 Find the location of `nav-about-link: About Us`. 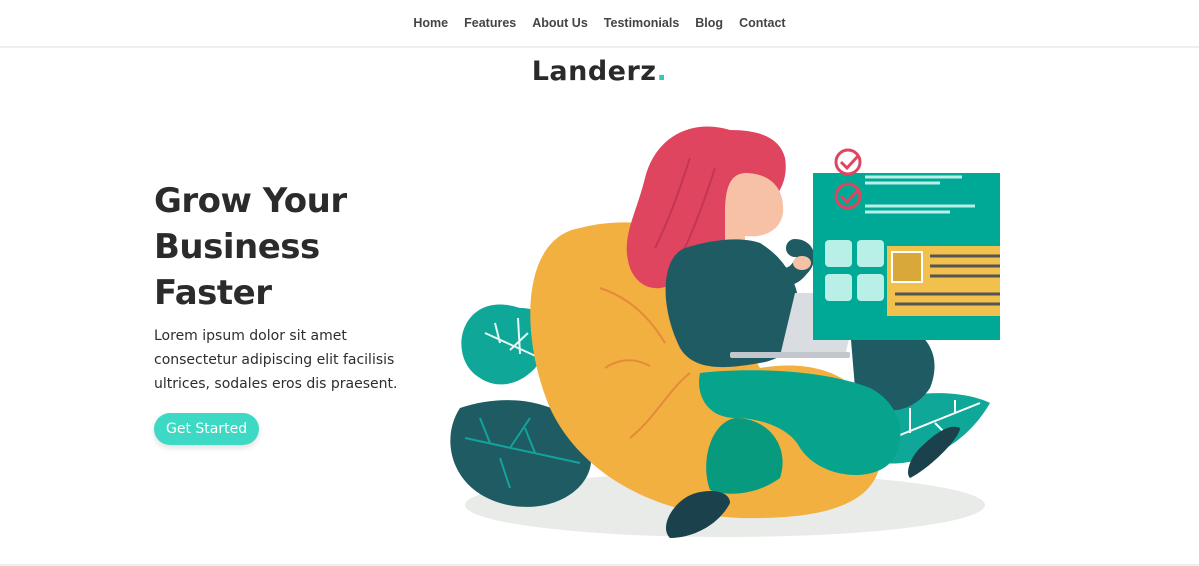

nav-about-link: About Us is located at coordinates (560, 23).